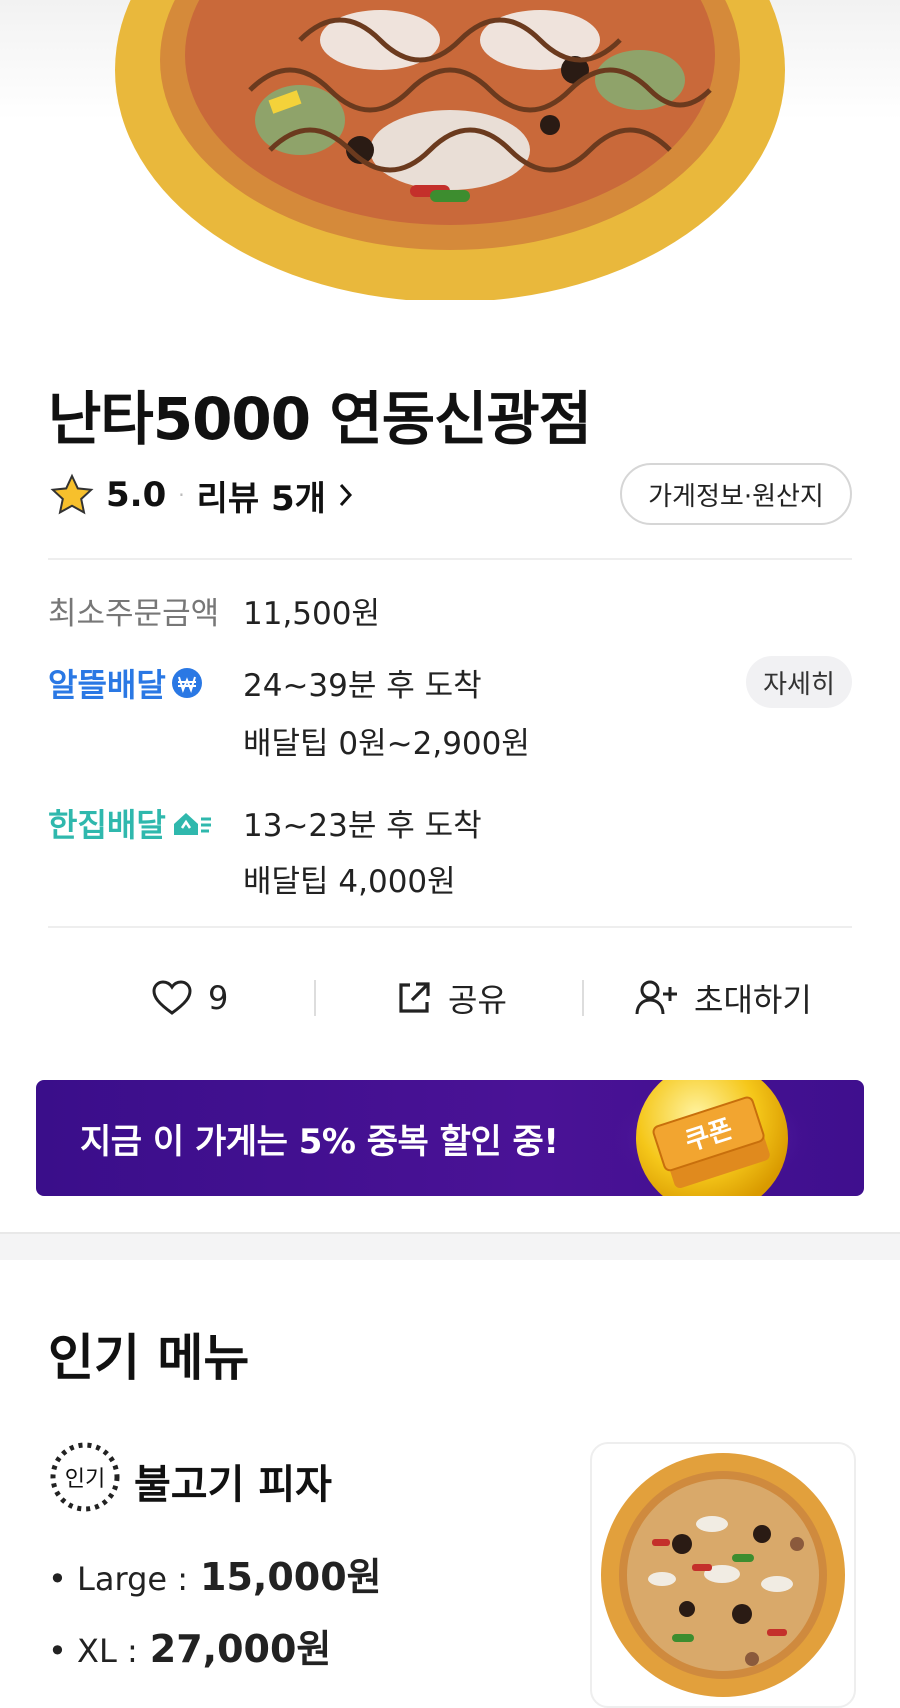 The width and height of the screenshot is (900, 1708). Describe the element at coordinates (107, 825) in the screenshot. I see `hanjip-delivery-text: 한집배달` at that location.